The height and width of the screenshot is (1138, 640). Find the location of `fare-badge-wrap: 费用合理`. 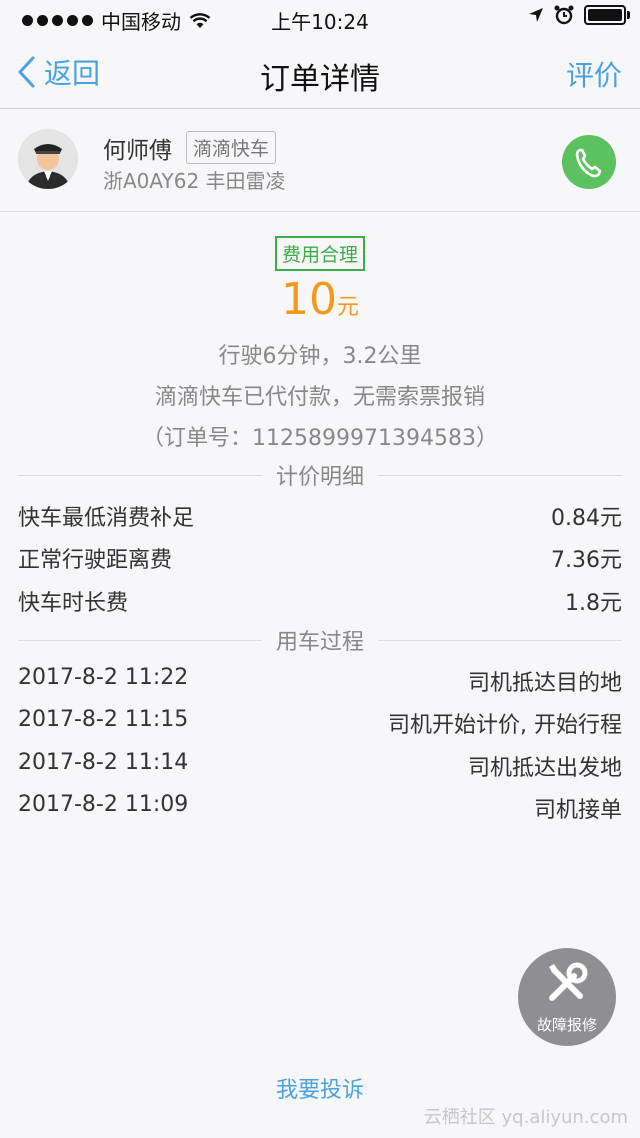

fare-badge-wrap: 费用合理 is located at coordinates (320, 253).